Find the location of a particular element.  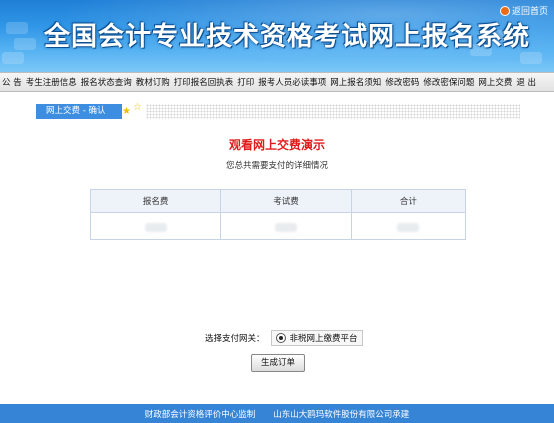

nav-registration-info: 考生注册信息 is located at coordinates (51, 82).